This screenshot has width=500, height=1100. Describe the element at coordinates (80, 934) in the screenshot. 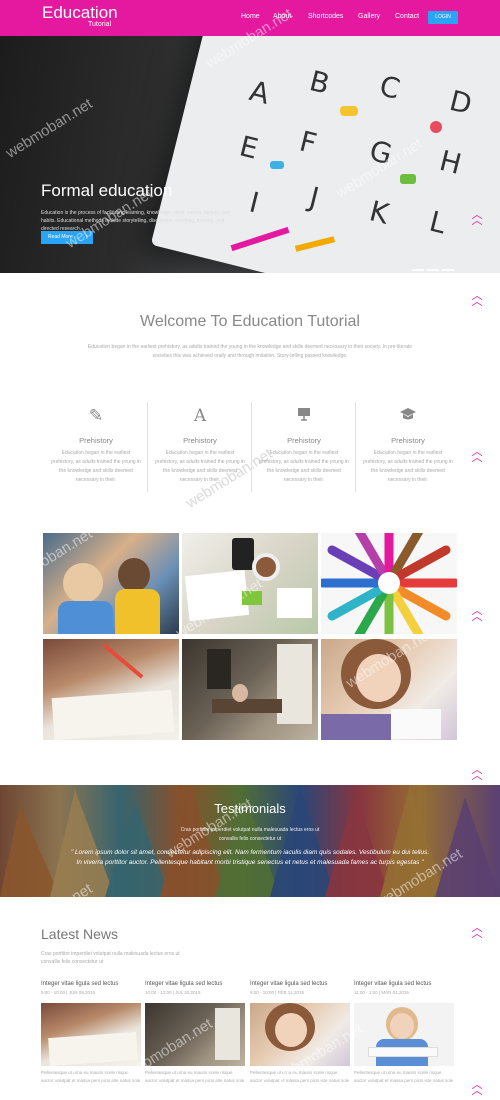

I see `news-title: Latest News` at that location.